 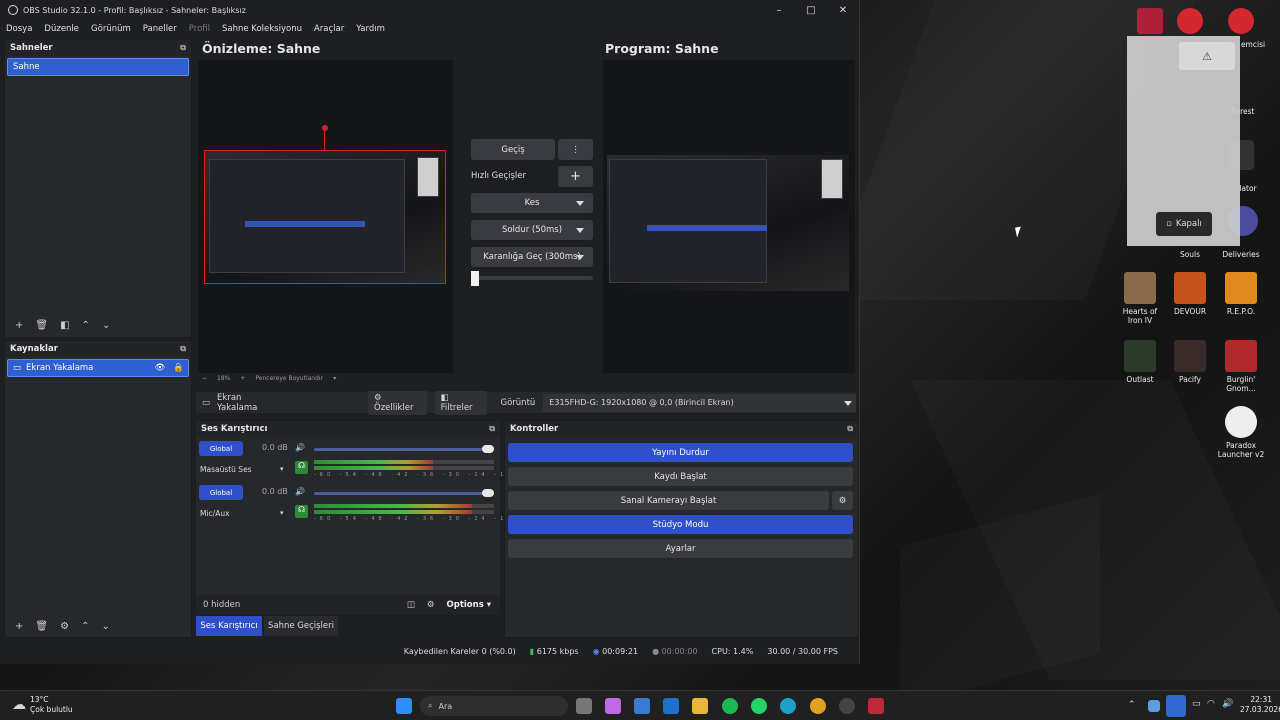 What do you see at coordinates (64, 325) in the screenshot?
I see `filter-icon: ◧` at bounding box center [64, 325].